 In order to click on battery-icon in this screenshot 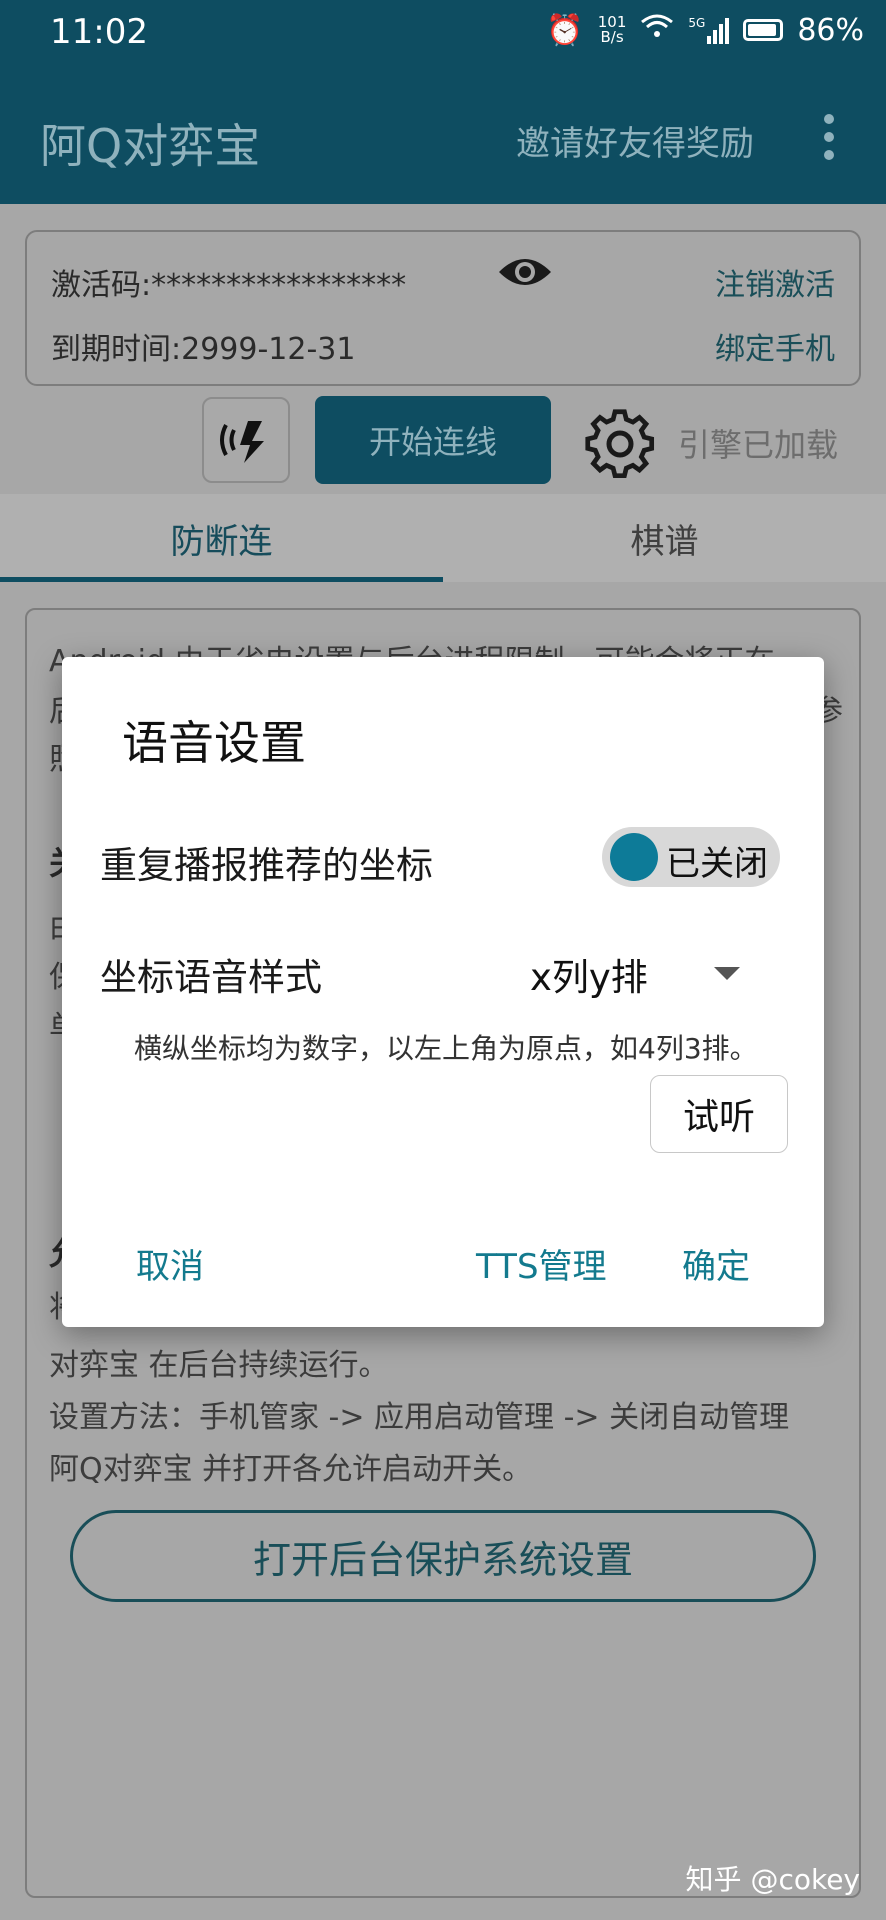, I will do `click(763, 30)`.